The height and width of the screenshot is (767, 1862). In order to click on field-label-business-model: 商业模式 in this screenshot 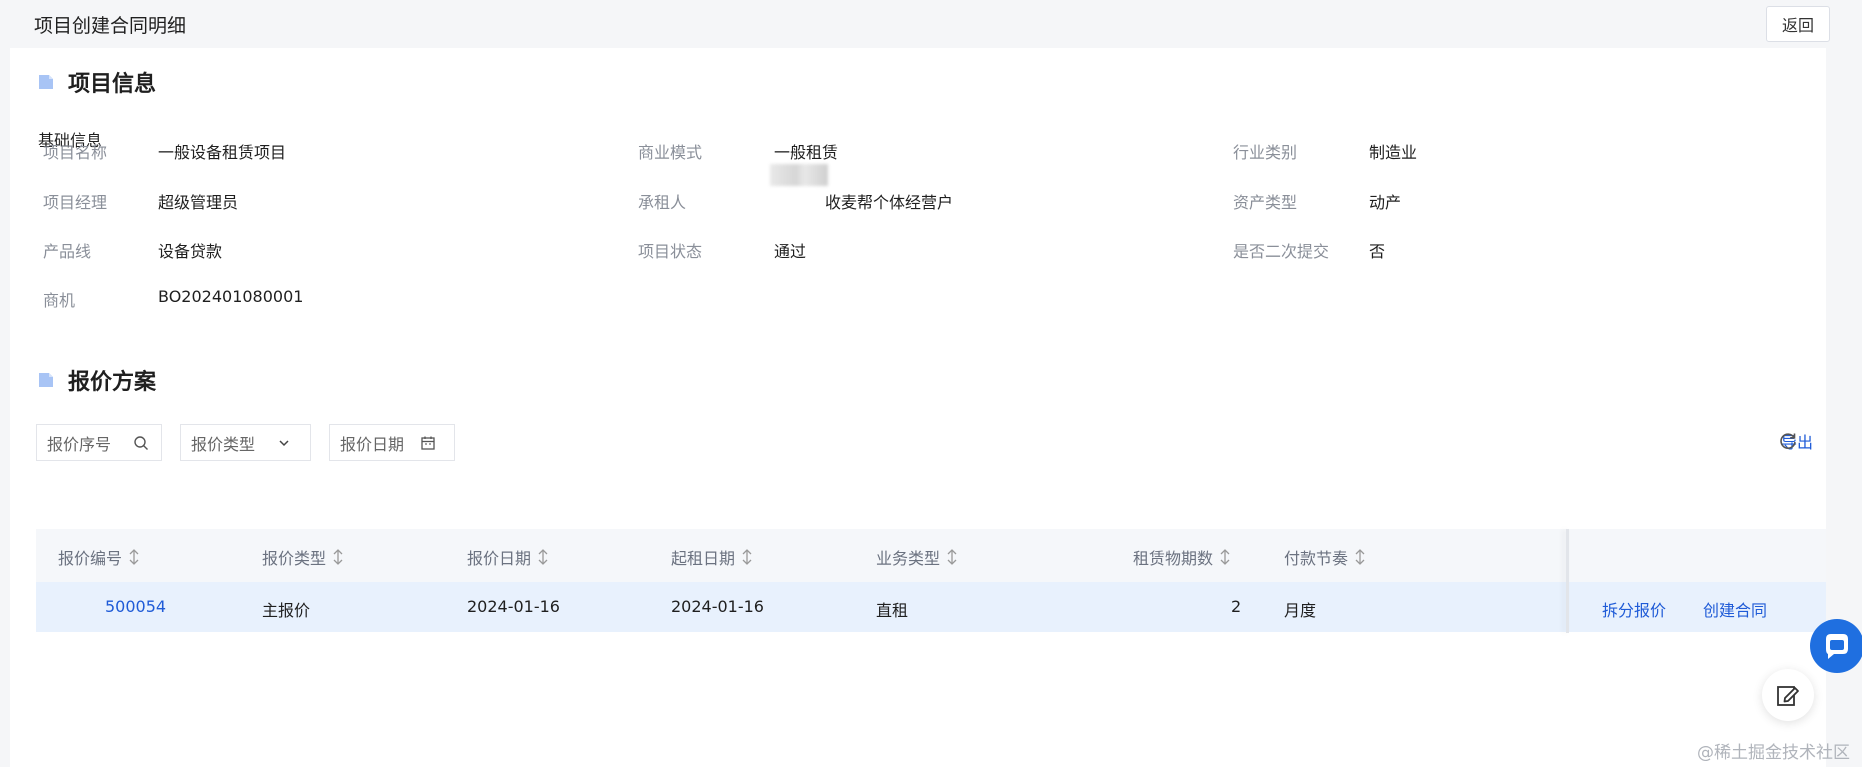, I will do `click(670, 152)`.